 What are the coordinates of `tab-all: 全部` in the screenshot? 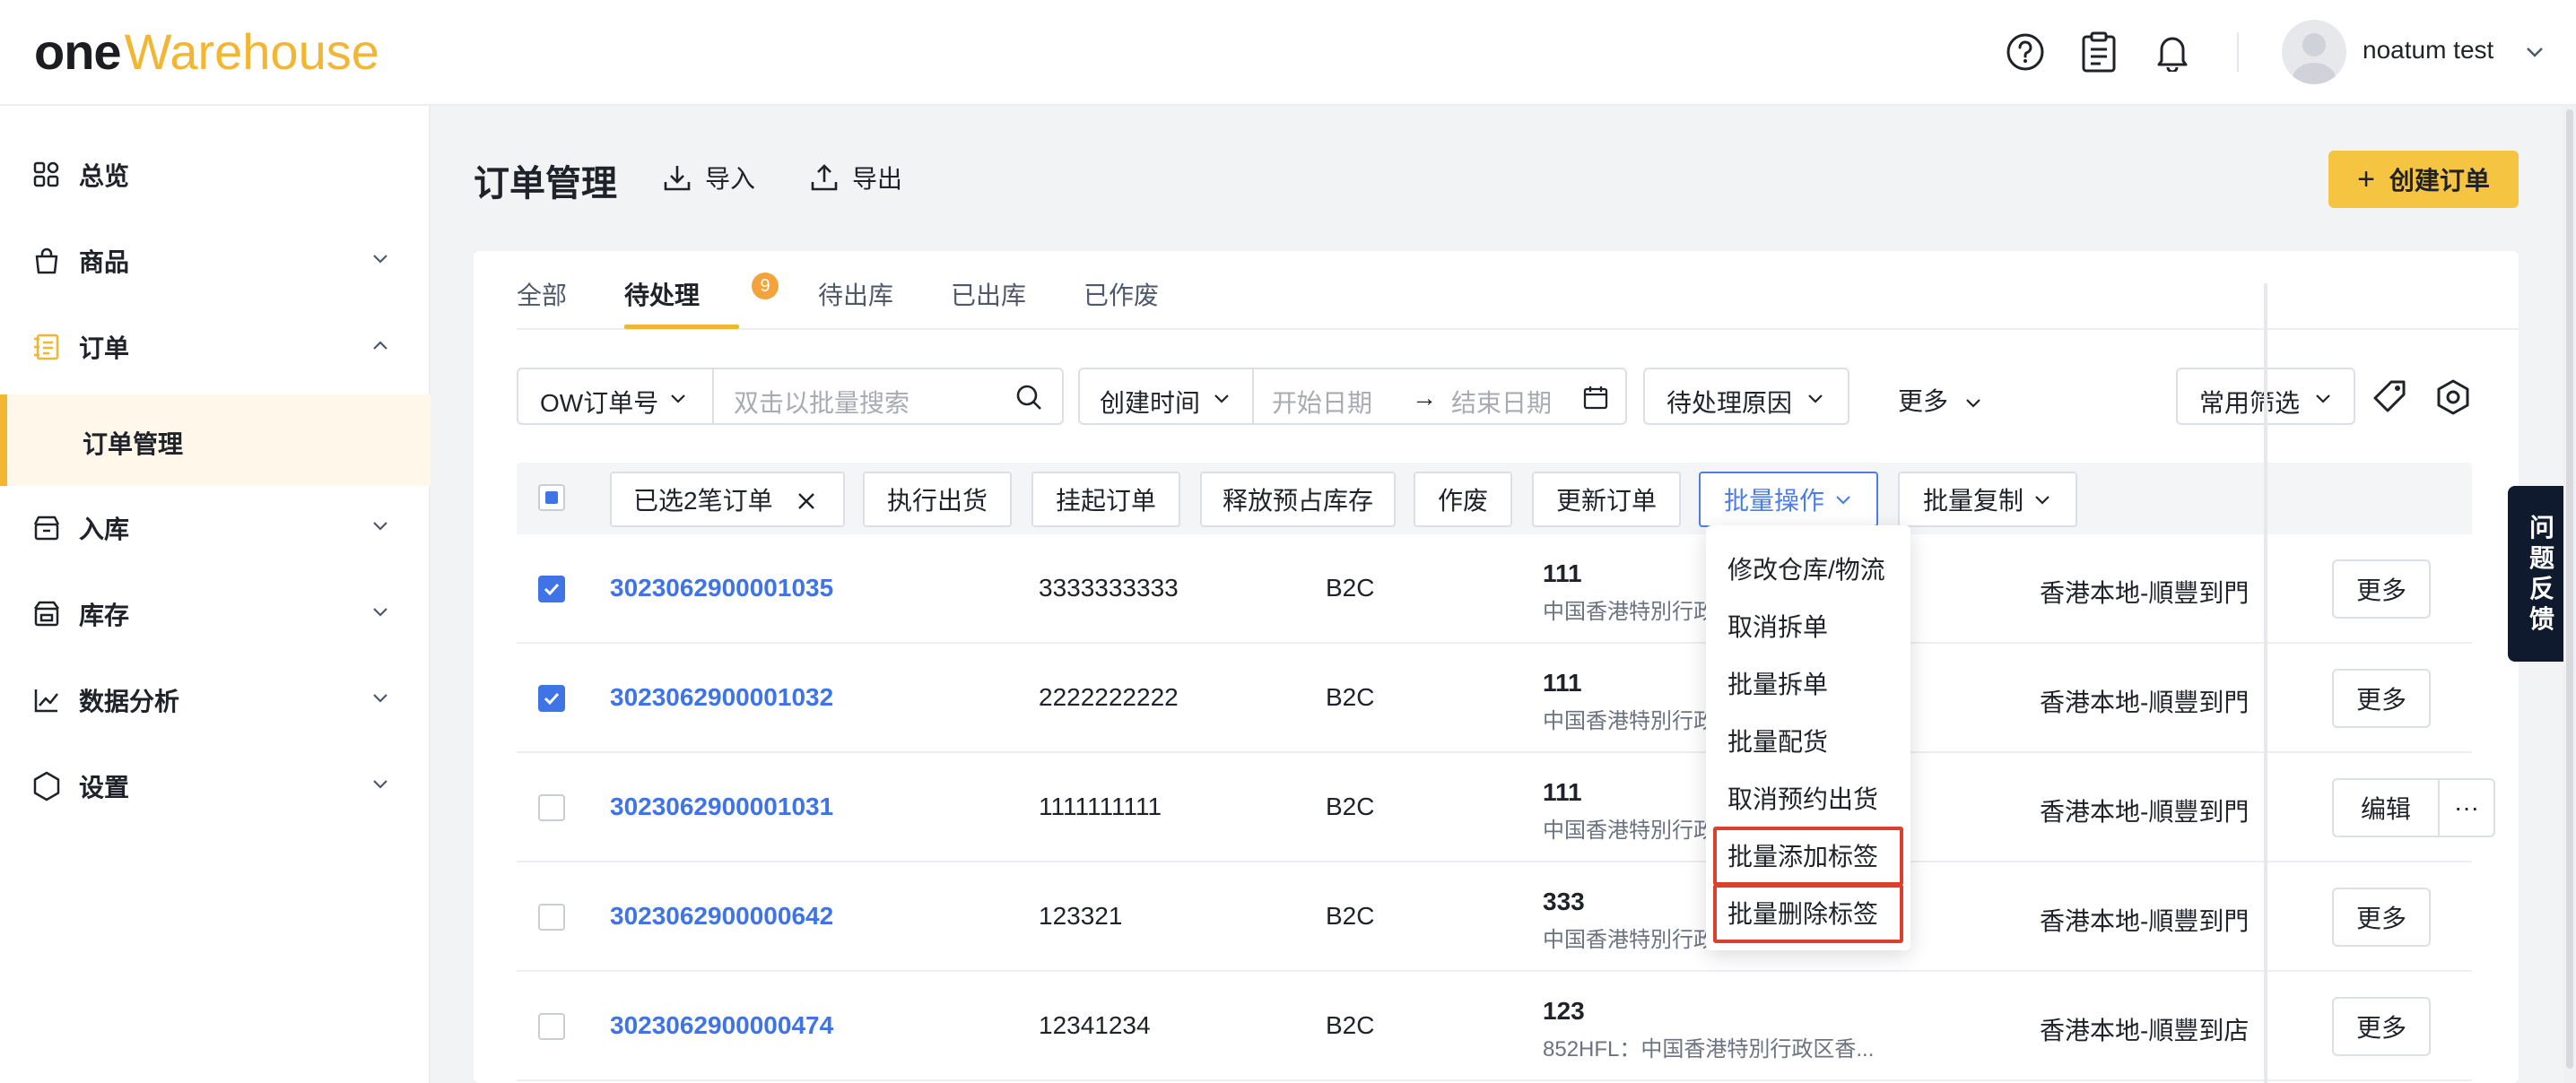 It's located at (542, 294).